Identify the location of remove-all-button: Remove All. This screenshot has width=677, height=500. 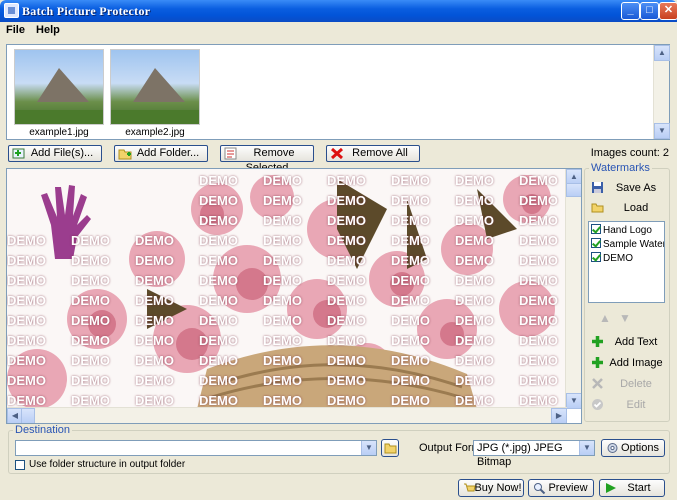
(373, 153).